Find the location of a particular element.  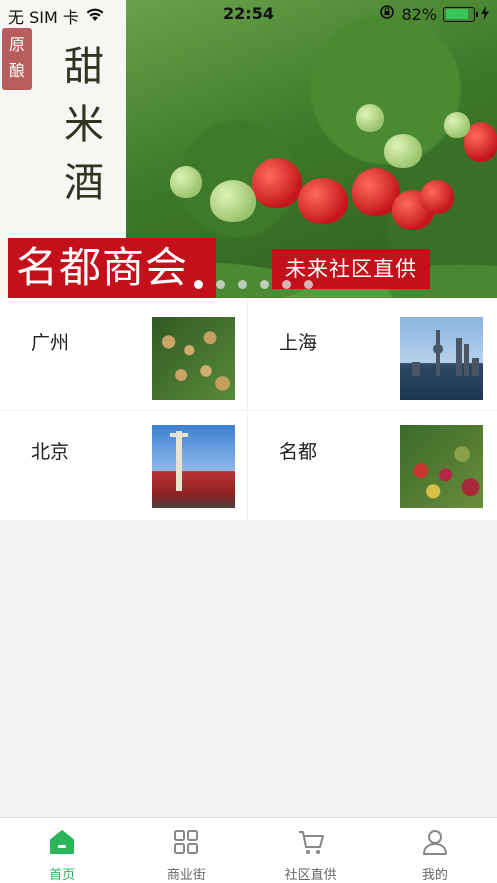

banner-vertical-title: 甜米酒 is located at coordinates (84, 125).